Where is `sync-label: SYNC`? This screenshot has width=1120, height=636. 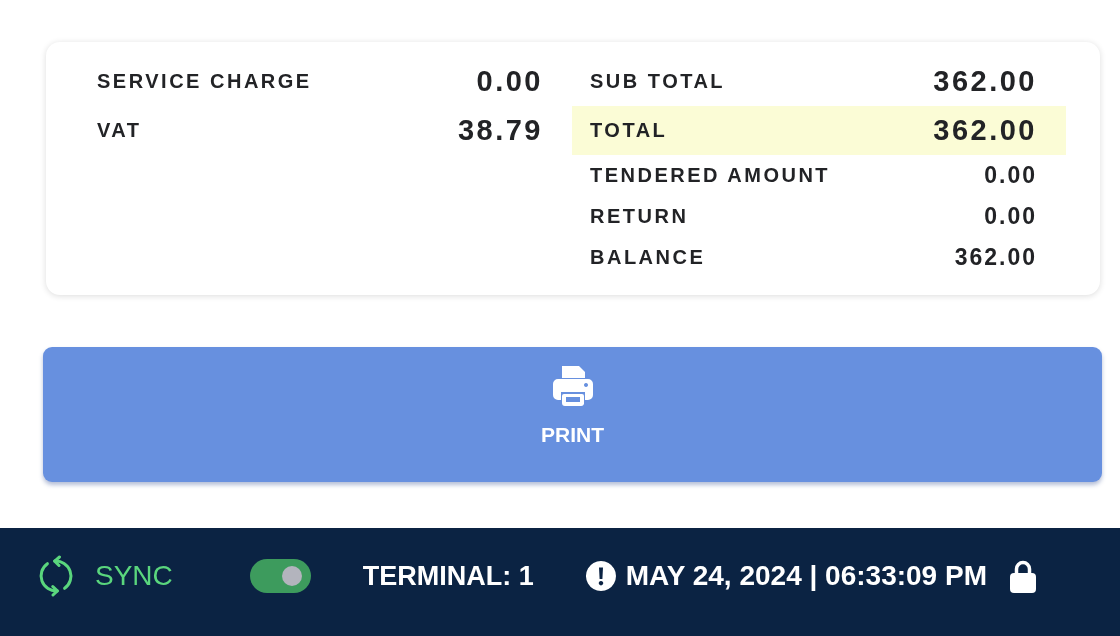 sync-label: SYNC is located at coordinates (134, 576).